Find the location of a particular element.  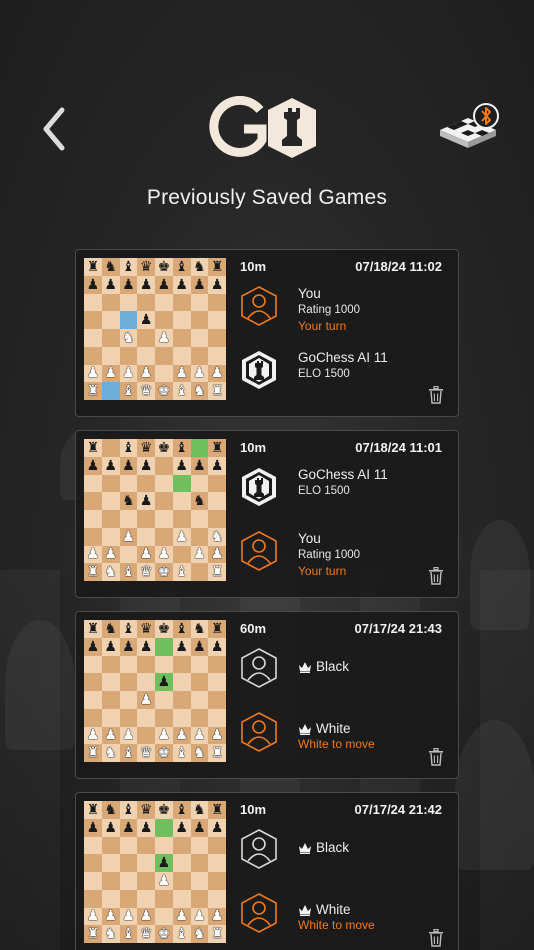

back-button is located at coordinates (55, 129).